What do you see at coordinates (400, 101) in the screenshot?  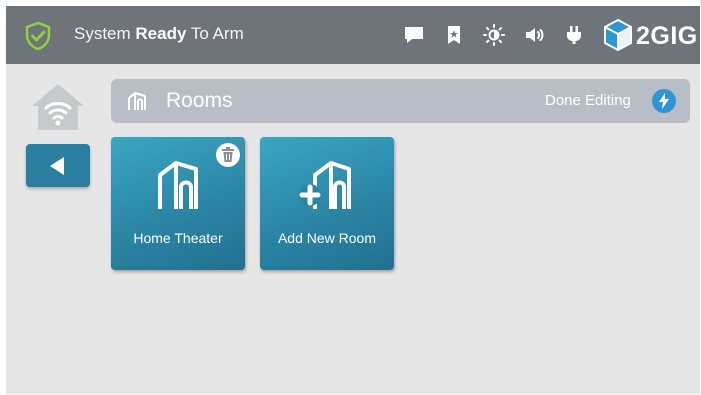 I see `title-bar: Rooms Done Editing` at bounding box center [400, 101].